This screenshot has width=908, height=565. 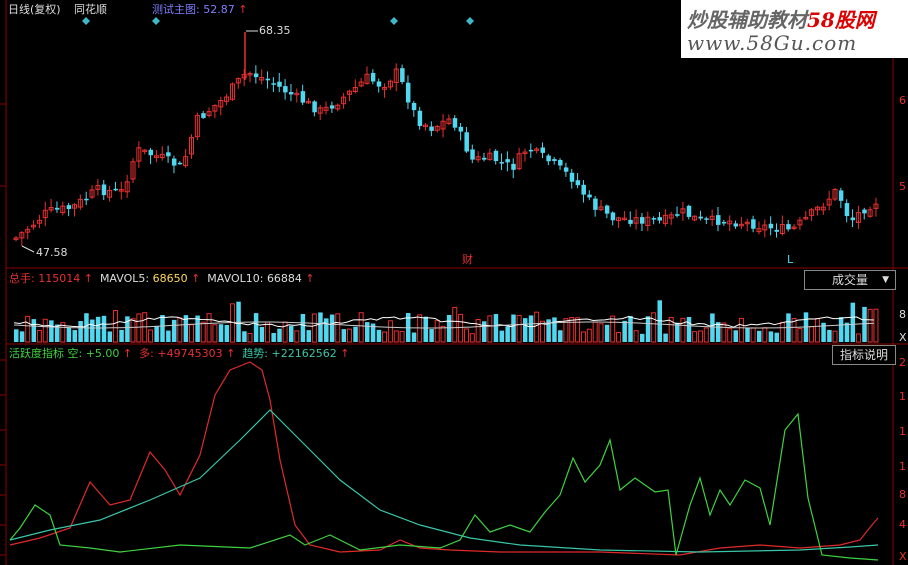 What do you see at coordinates (90, 9) in the screenshot?
I see `app-name: 同花顺` at bounding box center [90, 9].